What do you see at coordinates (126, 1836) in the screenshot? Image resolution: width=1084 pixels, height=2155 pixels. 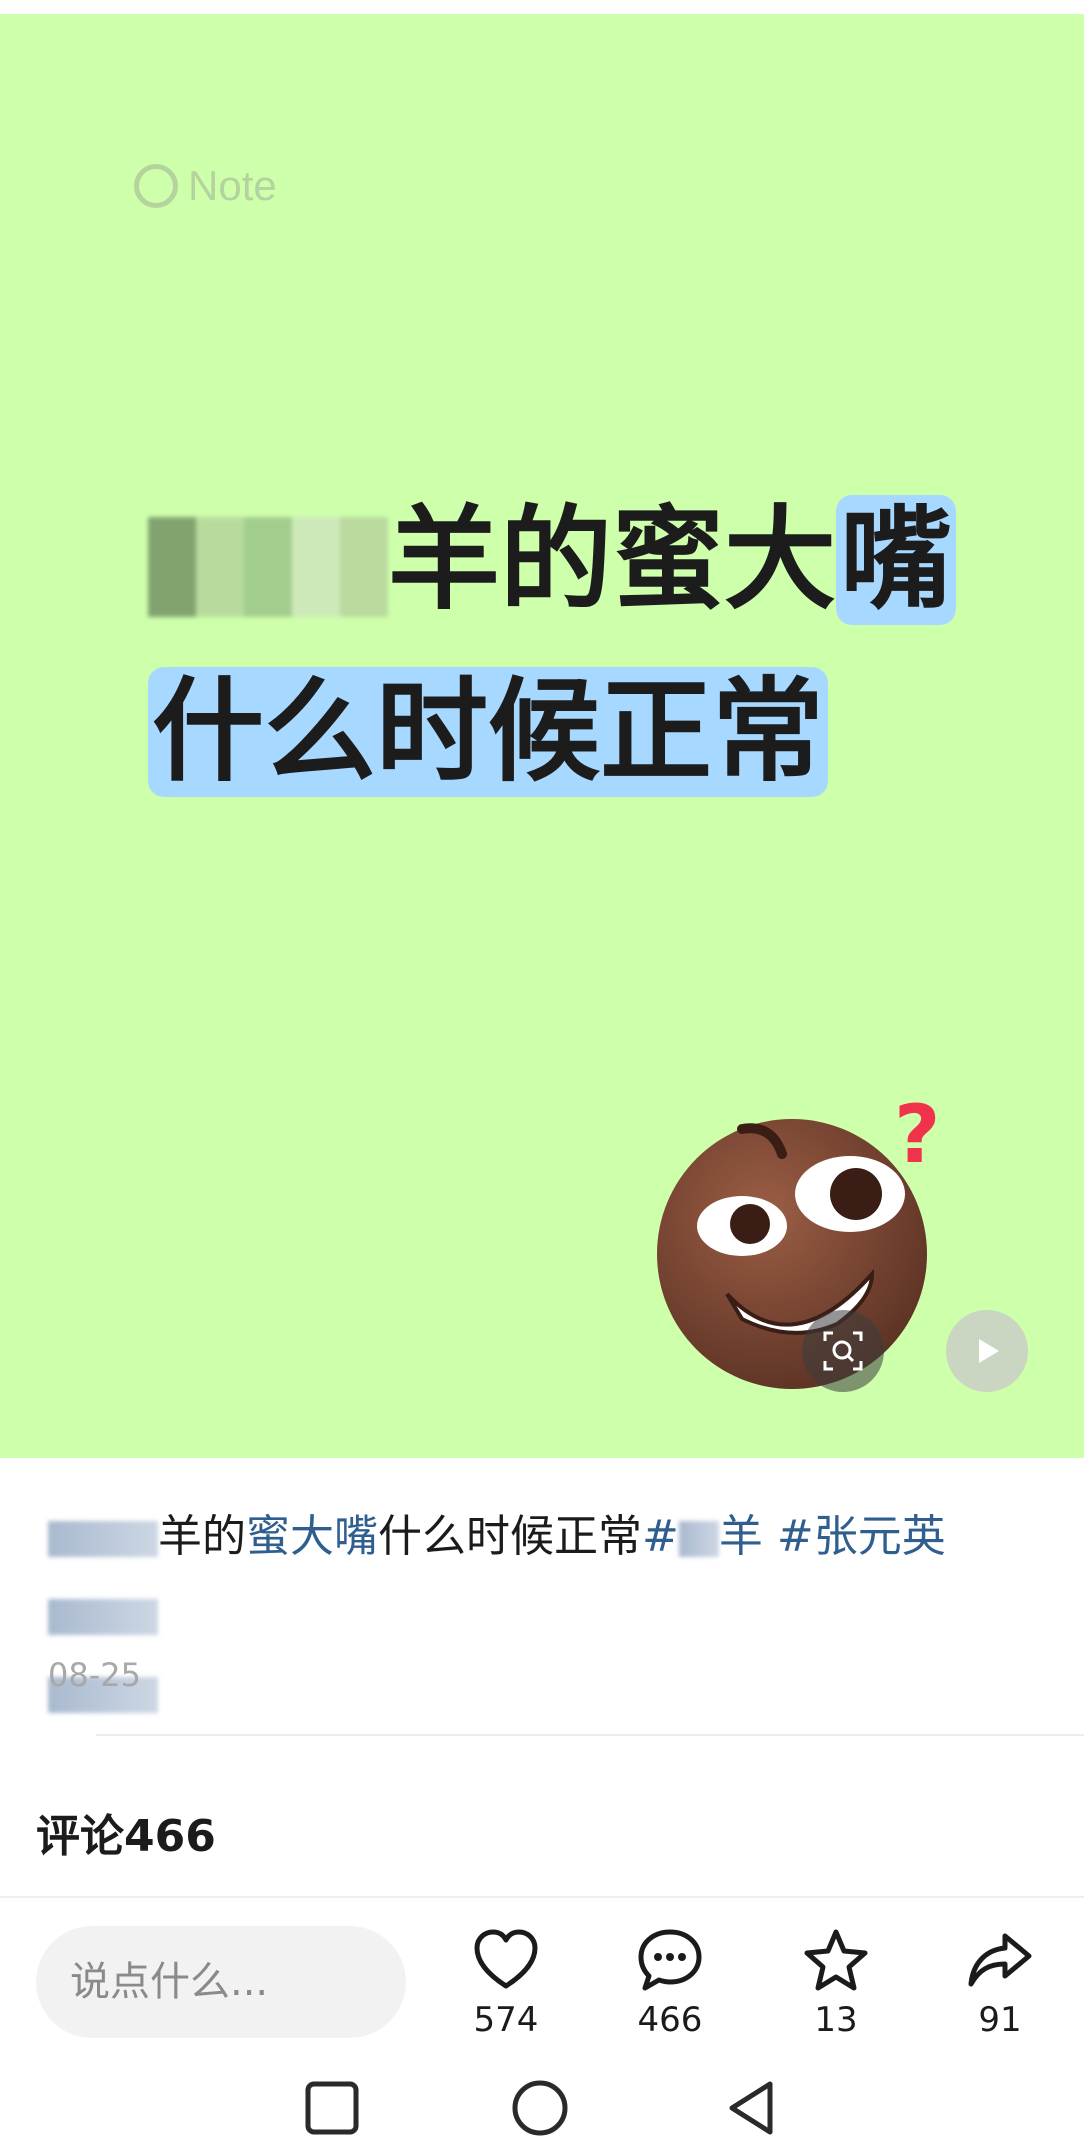 I see `comments-title: 评论466` at bounding box center [126, 1836].